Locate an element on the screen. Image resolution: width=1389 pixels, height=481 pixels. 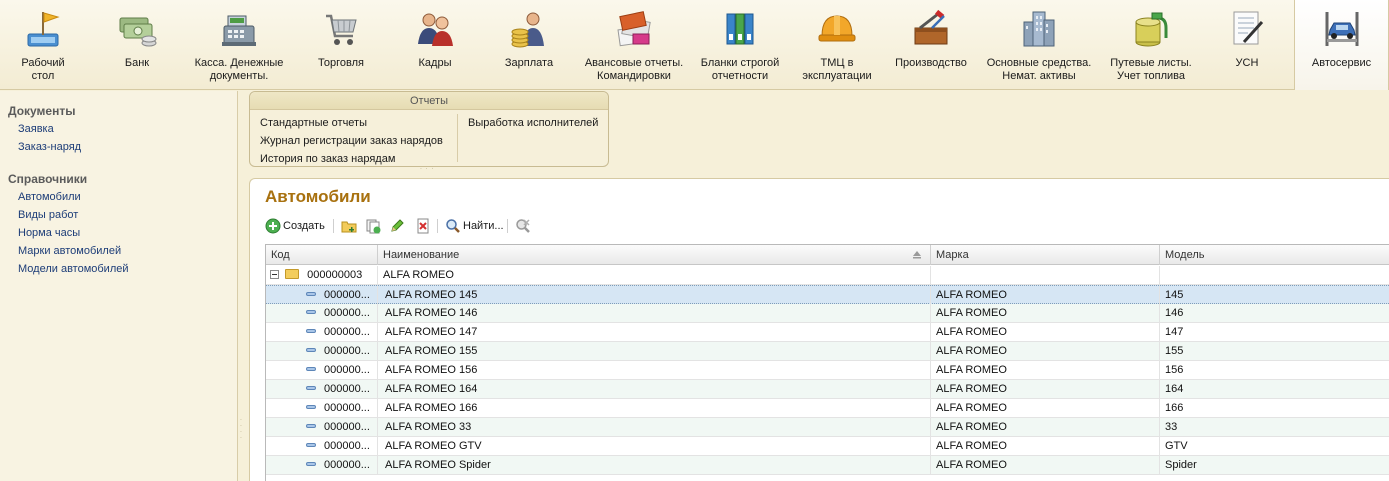
nav-link-car-brands: Марки автомобилей is located at coordinates (118, 251).